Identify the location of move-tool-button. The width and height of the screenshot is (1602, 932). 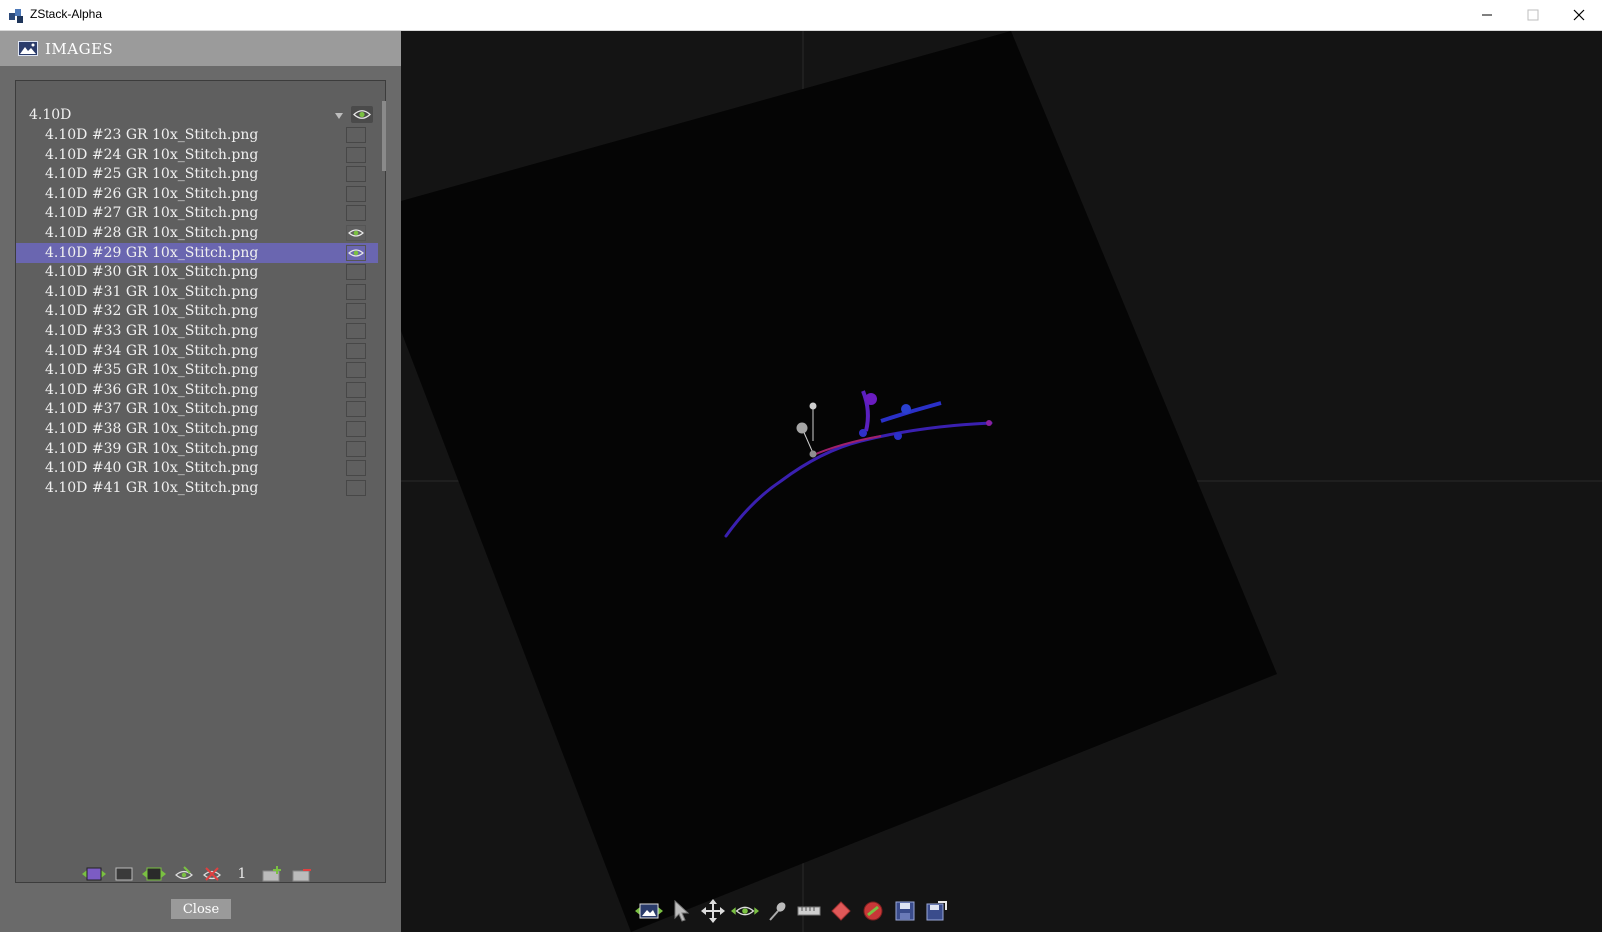
(713, 911).